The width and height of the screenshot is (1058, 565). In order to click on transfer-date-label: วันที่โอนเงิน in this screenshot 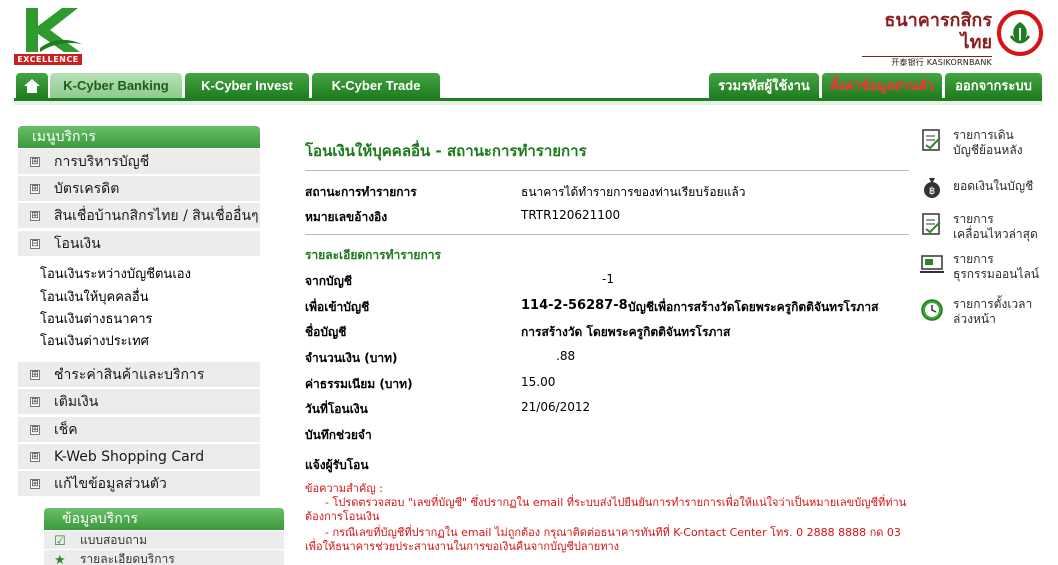, I will do `click(336, 409)`.